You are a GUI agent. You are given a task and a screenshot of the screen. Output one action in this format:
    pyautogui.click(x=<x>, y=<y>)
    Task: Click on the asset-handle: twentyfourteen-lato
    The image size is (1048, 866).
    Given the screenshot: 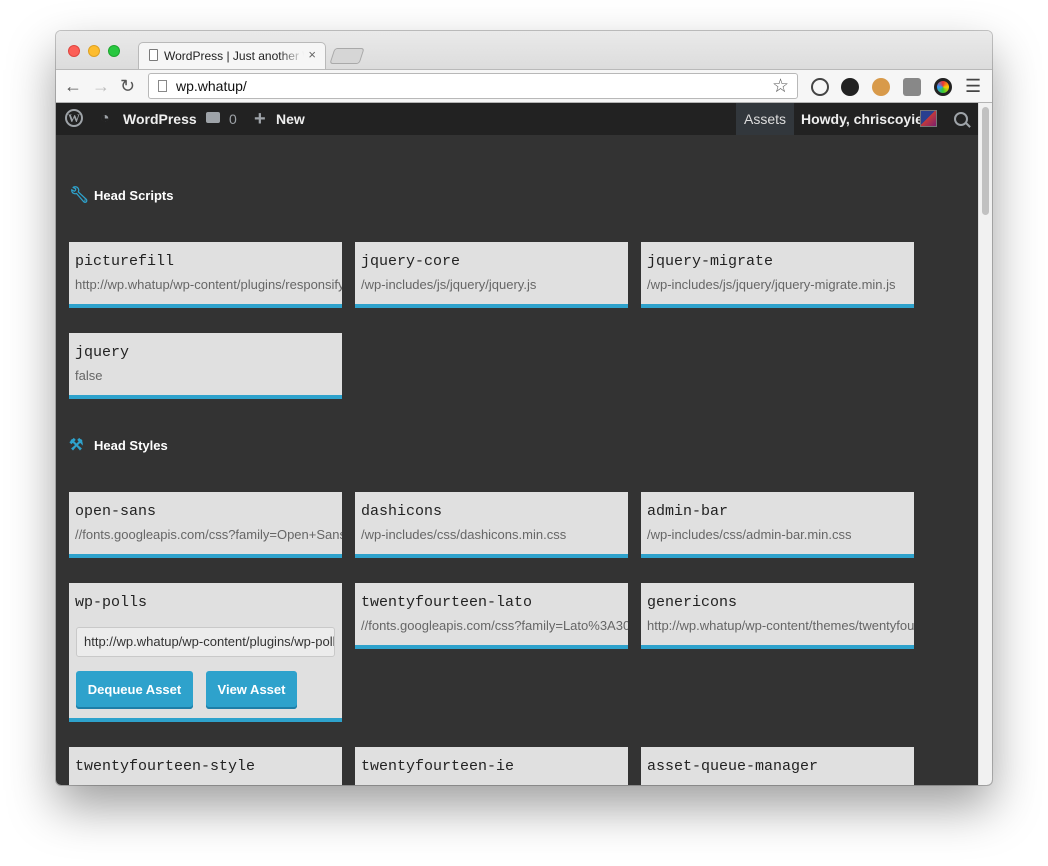 What is the action you would take?
    pyautogui.click(x=447, y=602)
    